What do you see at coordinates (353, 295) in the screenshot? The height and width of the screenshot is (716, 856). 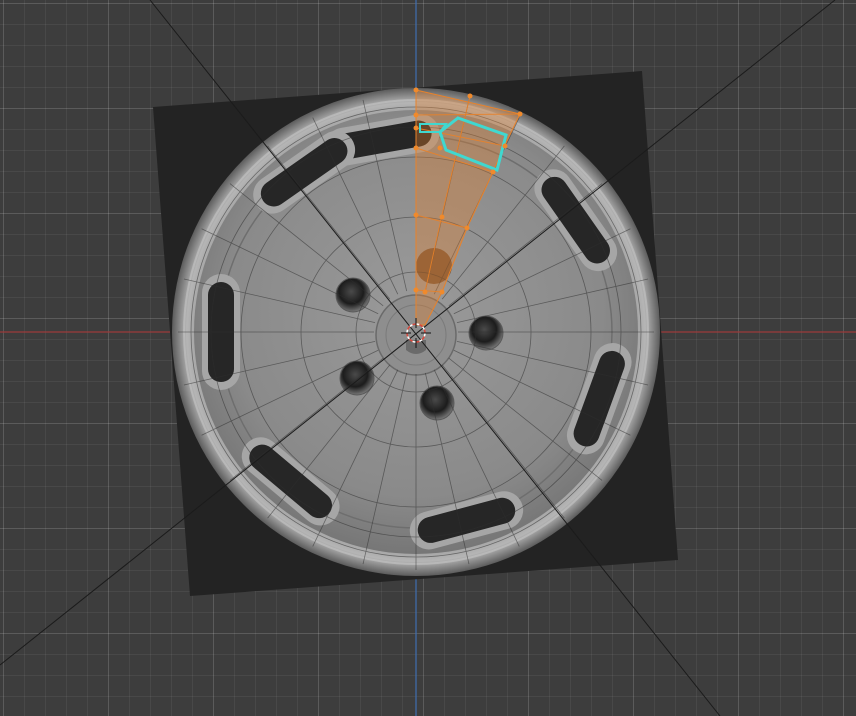 I see `lug-hole` at bounding box center [353, 295].